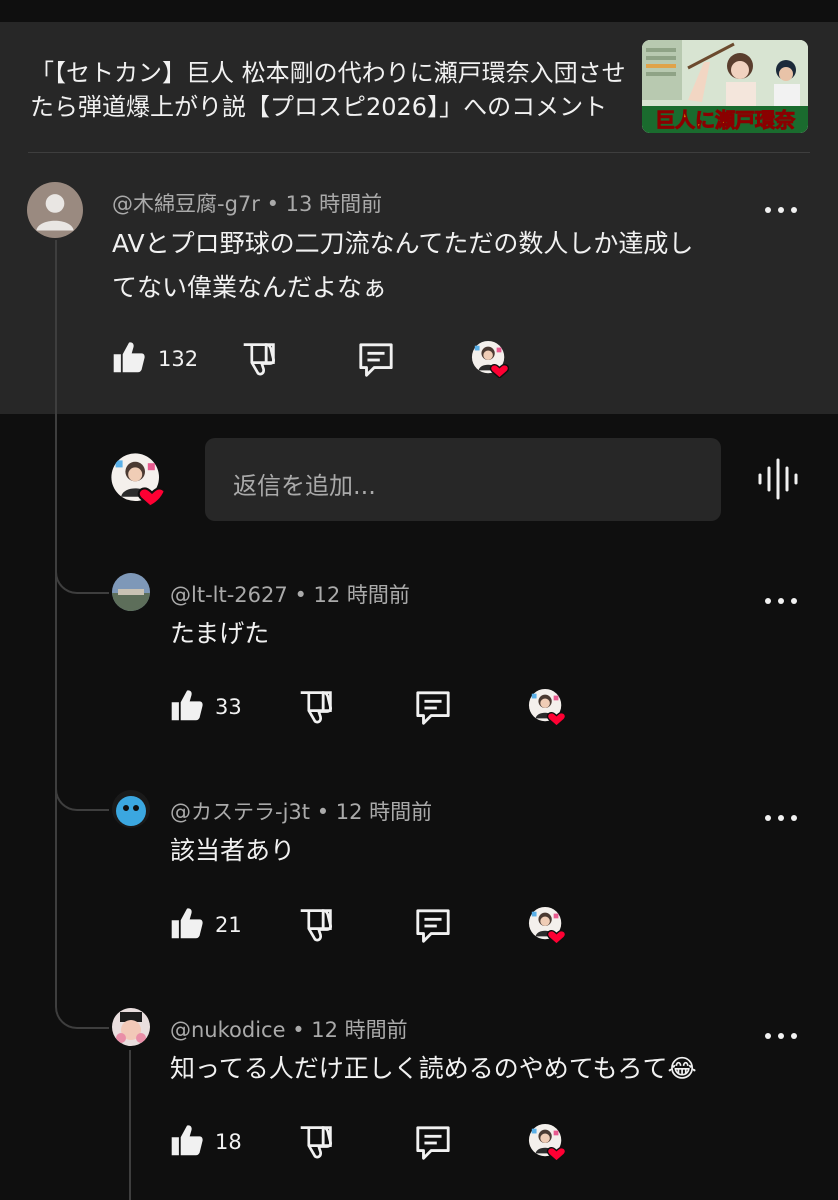  I want to click on reply-meta: @カステラ-j3t • 12 時間前, so click(301, 811).